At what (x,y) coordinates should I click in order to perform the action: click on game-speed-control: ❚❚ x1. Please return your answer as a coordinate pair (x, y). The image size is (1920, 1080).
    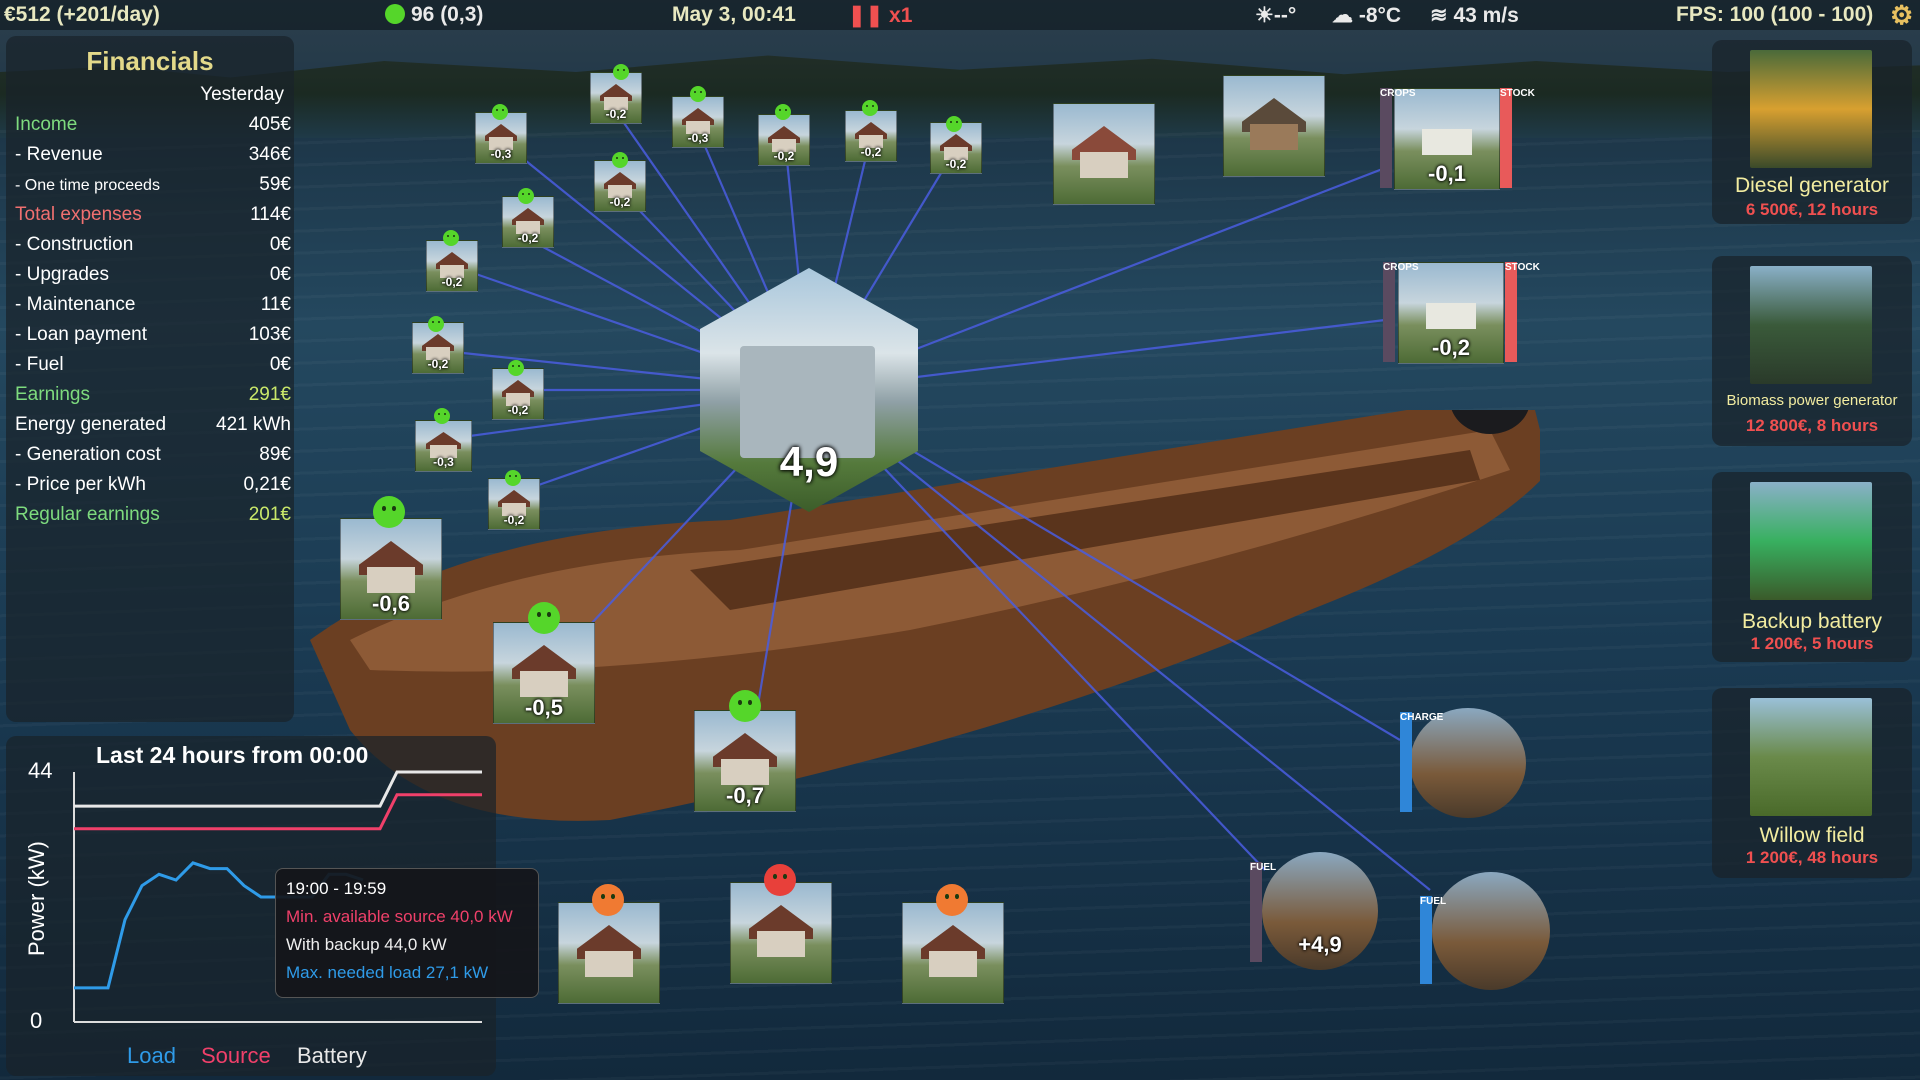
    Looking at the image, I should click on (880, 15).